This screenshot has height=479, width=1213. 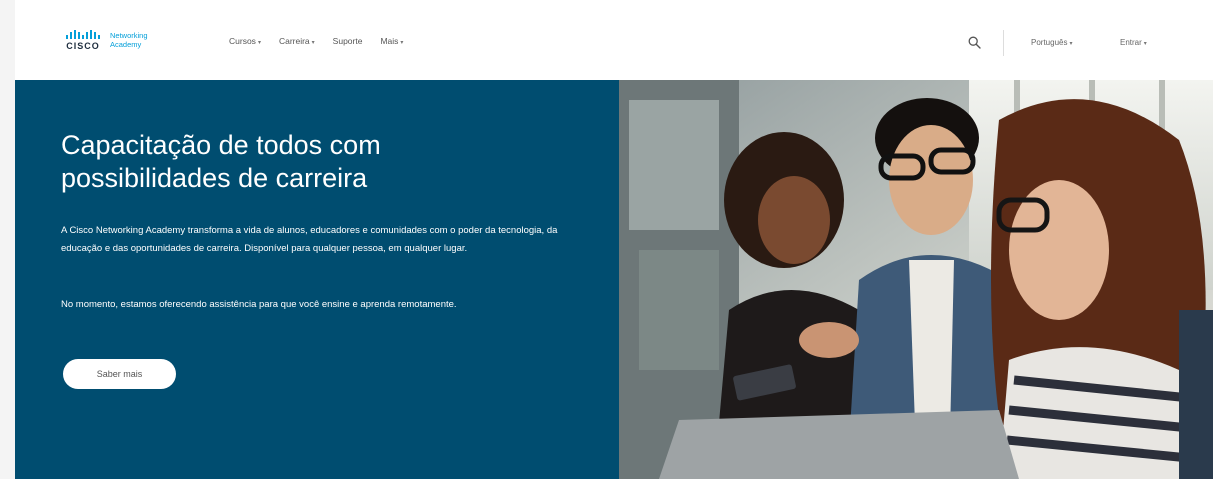 What do you see at coordinates (242, 41) in the screenshot?
I see `nav-item-label: Cursos` at bounding box center [242, 41].